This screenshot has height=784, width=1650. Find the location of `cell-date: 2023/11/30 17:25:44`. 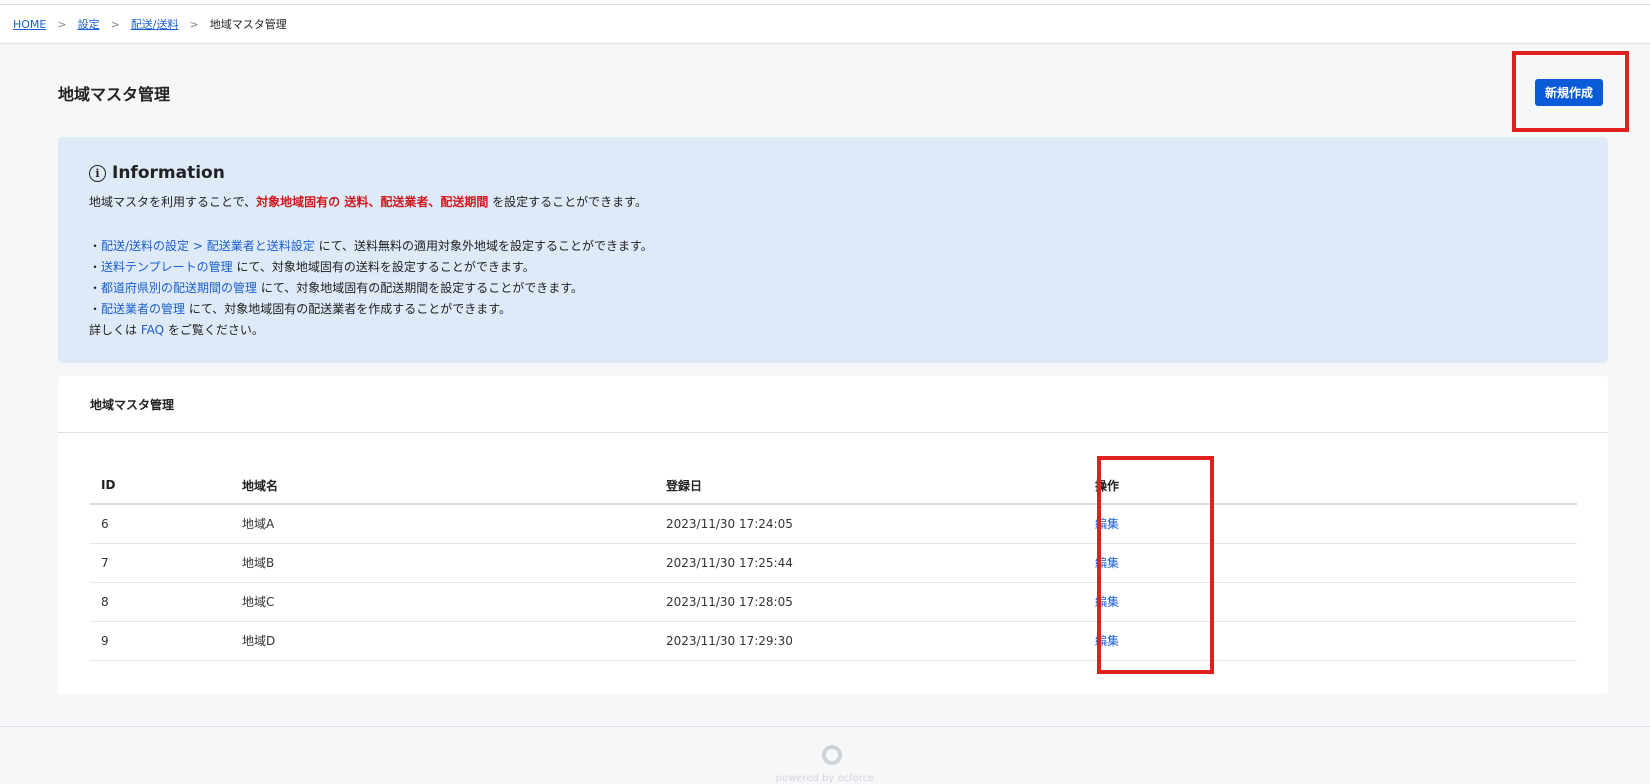

cell-date: 2023/11/30 17:25:44 is located at coordinates (856, 563).